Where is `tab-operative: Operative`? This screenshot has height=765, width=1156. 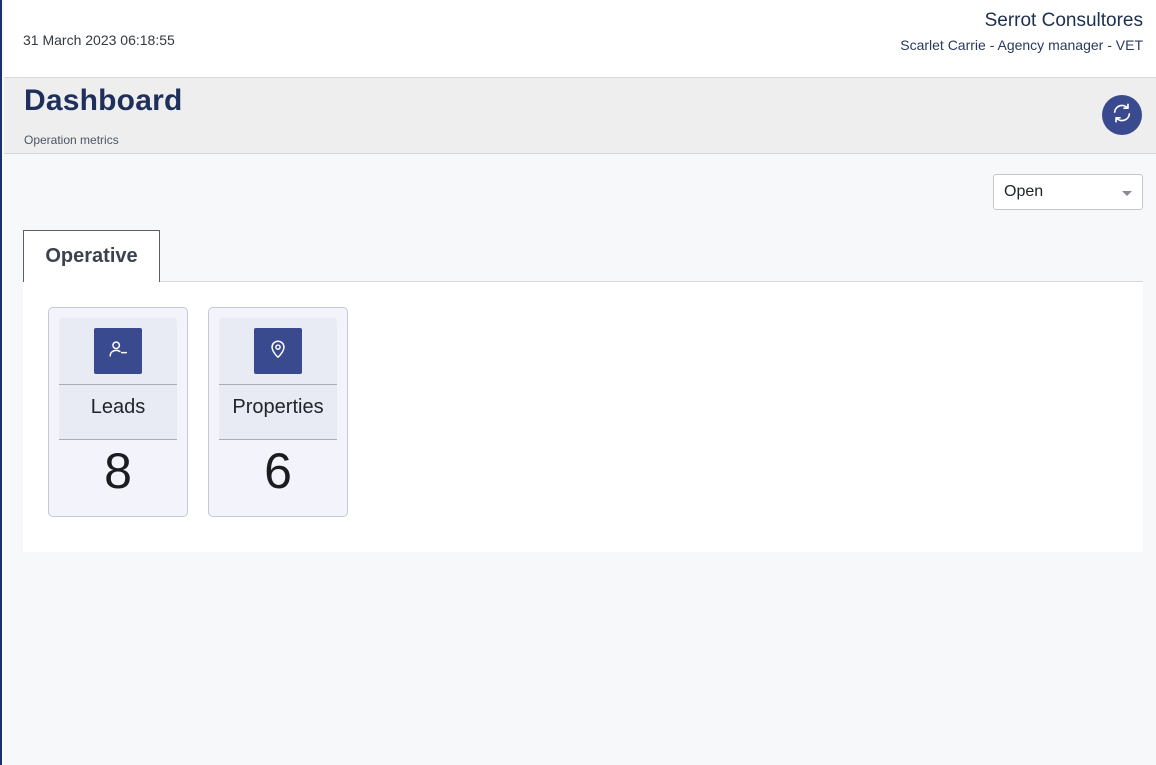 tab-operative: Operative is located at coordinates (91, 256).